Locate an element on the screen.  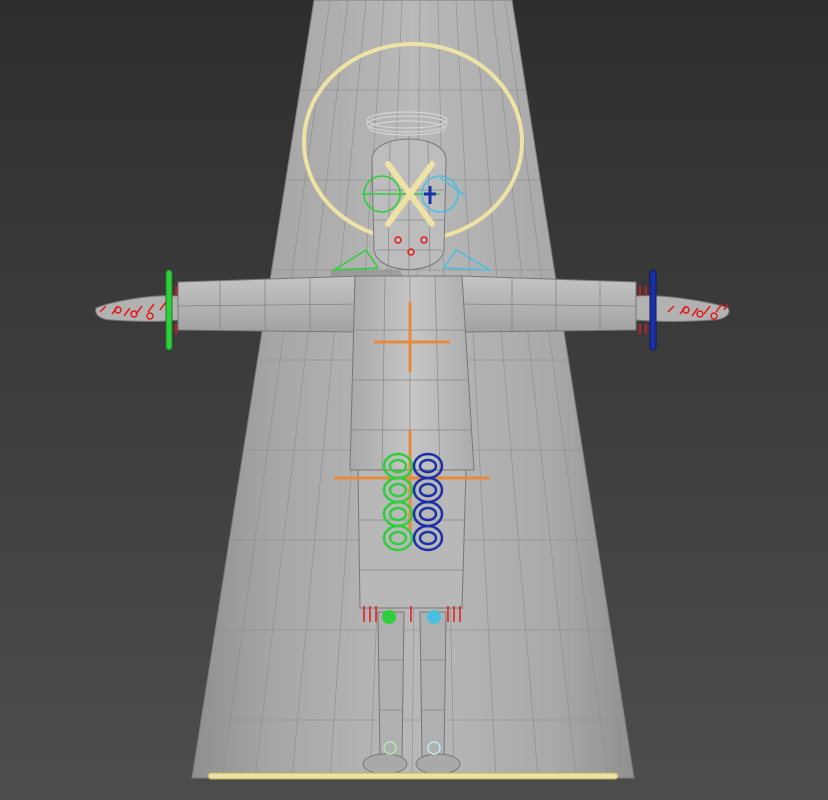
right-wrist-control is located at coordinates (653, 310).